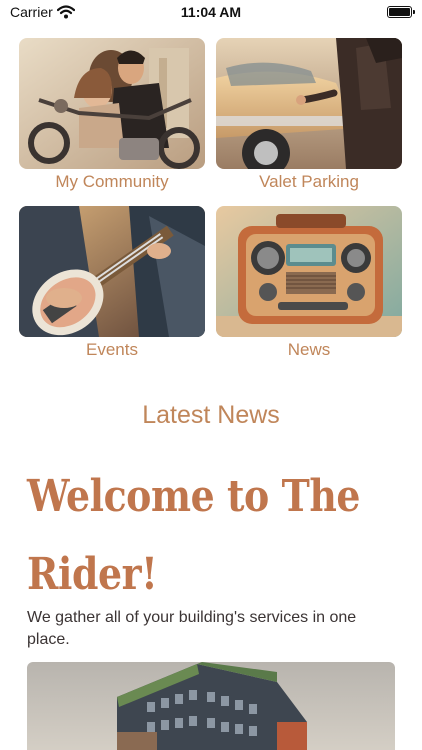 The width and height of the screenshot is (422, 750). I want to click on events-image, so click(112, 271).